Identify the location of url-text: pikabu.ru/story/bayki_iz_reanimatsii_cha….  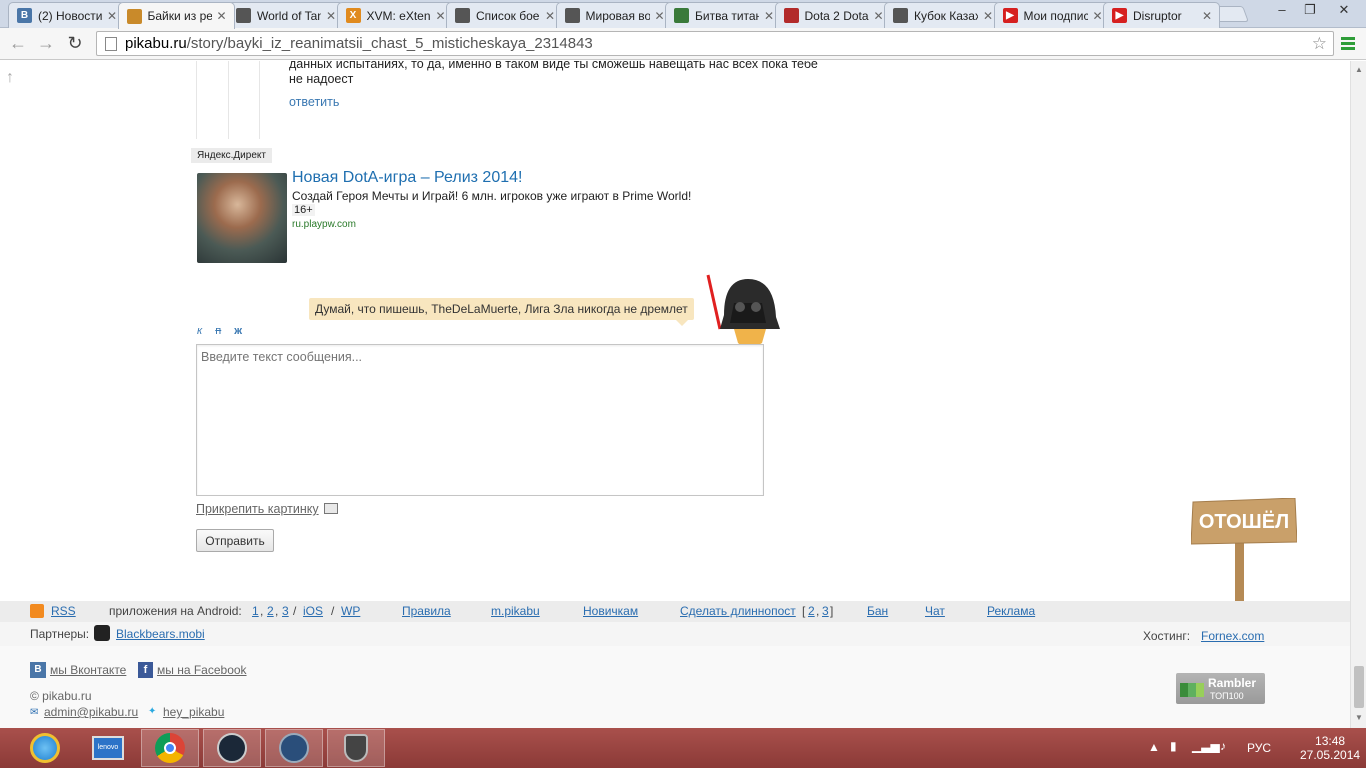
(359, 43).